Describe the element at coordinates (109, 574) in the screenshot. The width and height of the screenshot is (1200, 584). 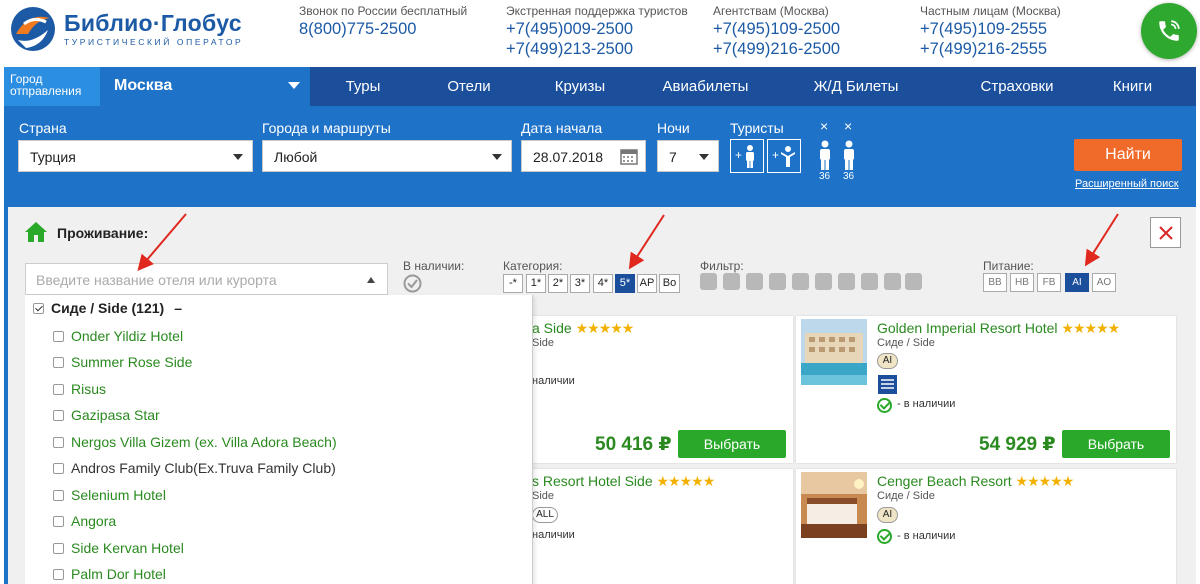
I see `hotel-option: Palm Dor Hotel` at that location.